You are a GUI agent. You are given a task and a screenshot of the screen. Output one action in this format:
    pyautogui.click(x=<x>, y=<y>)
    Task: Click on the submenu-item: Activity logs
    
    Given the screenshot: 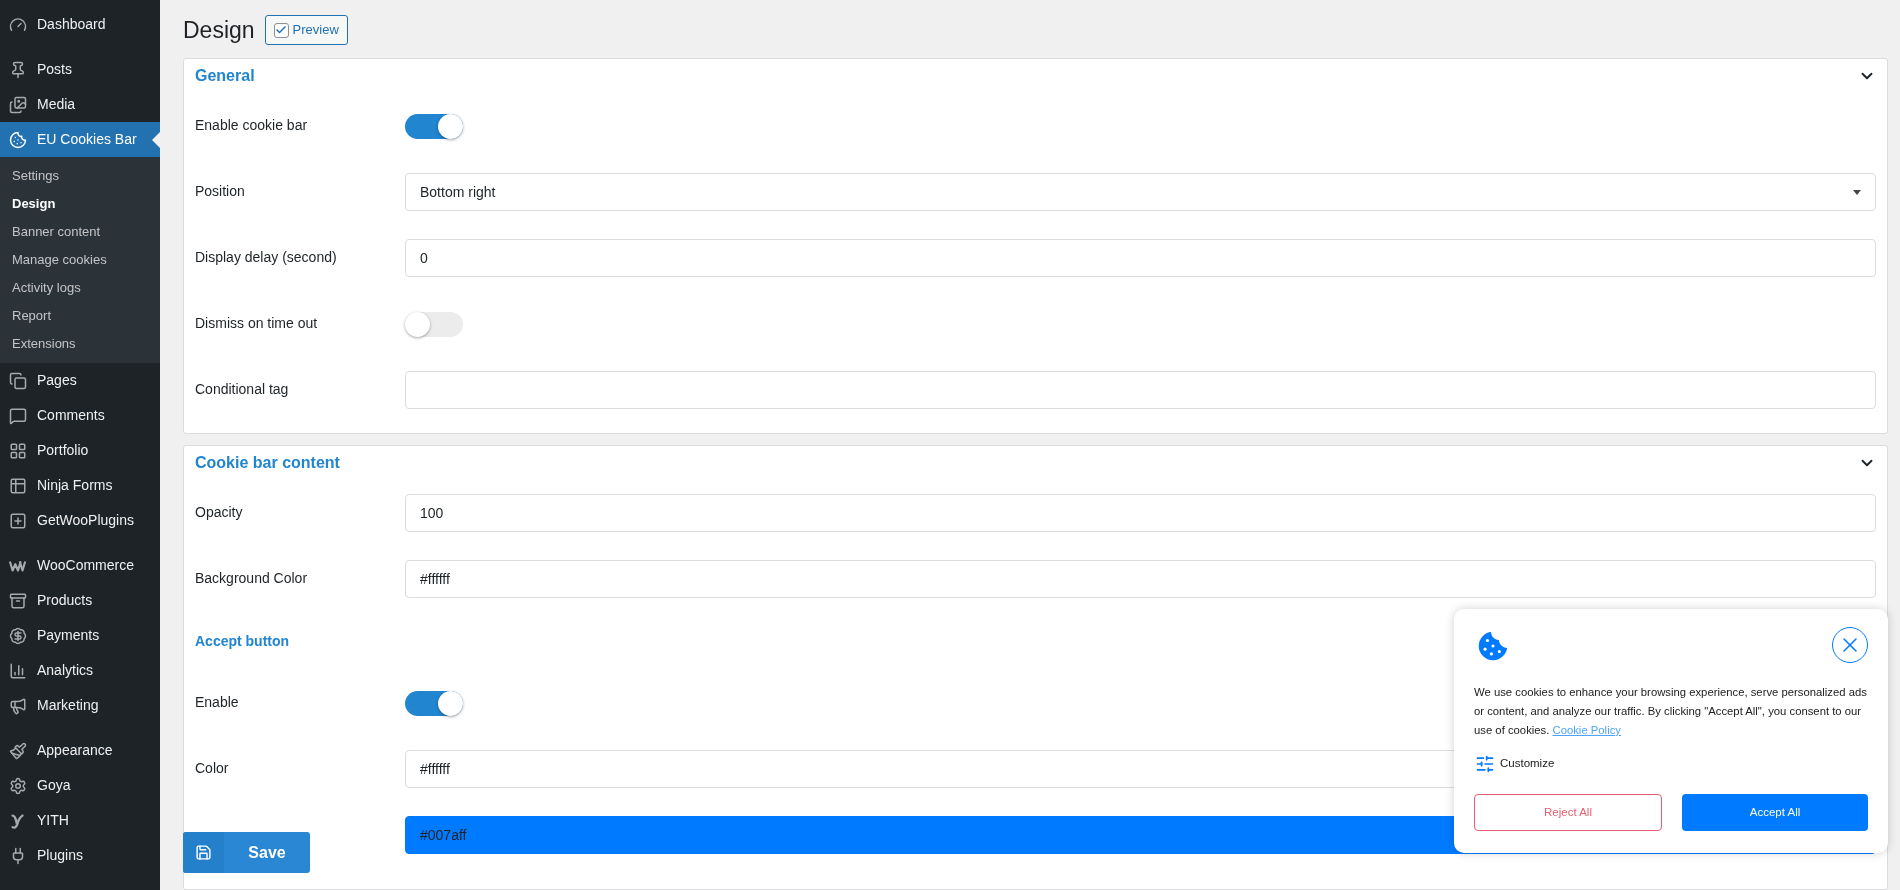 What is the action you would take?
    pyautogui.click(x=80, y=288)
    